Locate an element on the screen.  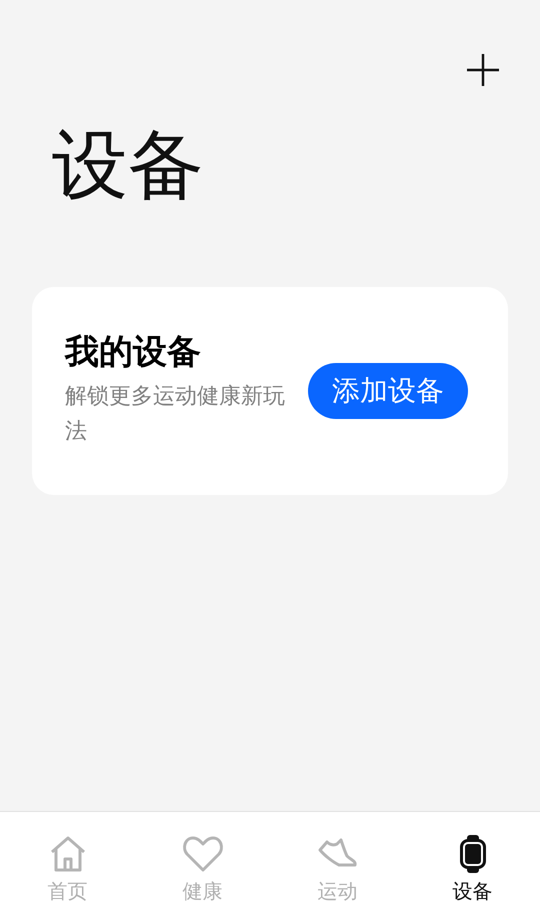
nav-tab: 健康 is located at coordinates (202, 868).